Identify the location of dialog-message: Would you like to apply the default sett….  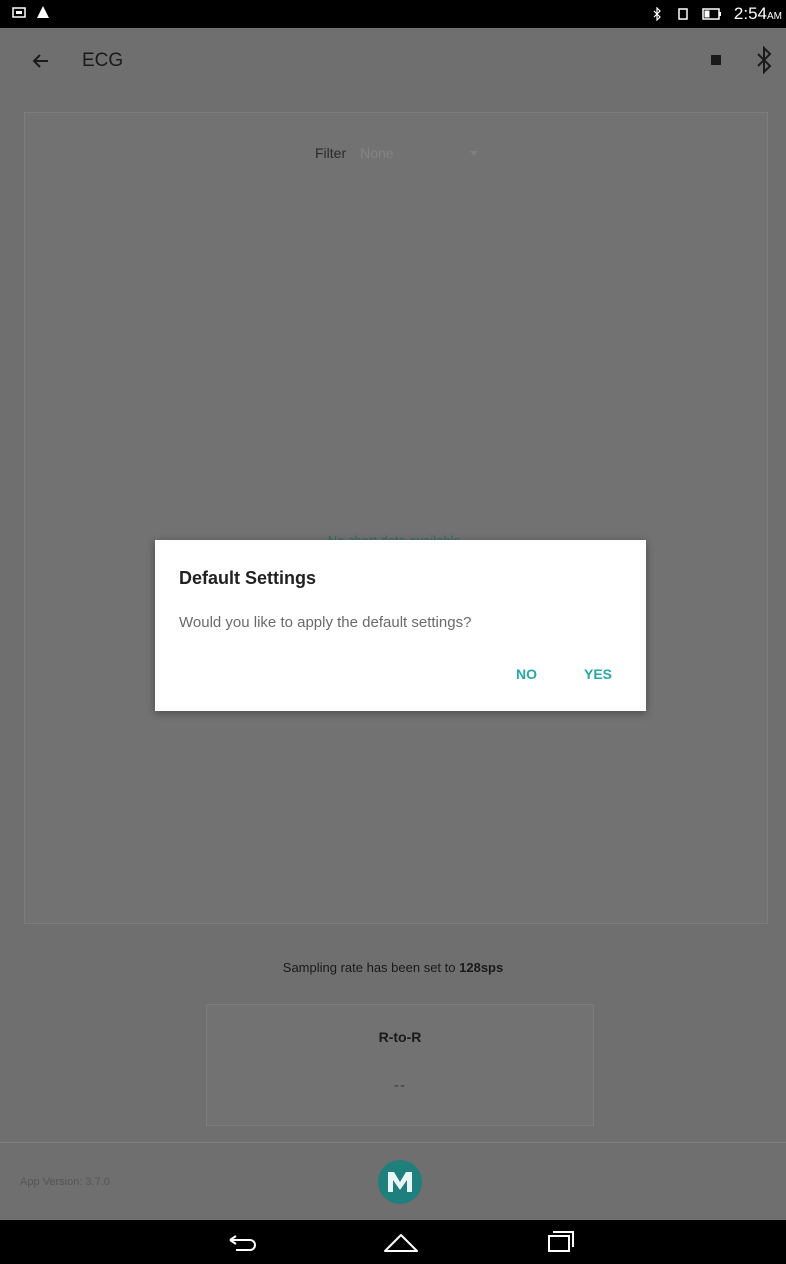
(325, 622).